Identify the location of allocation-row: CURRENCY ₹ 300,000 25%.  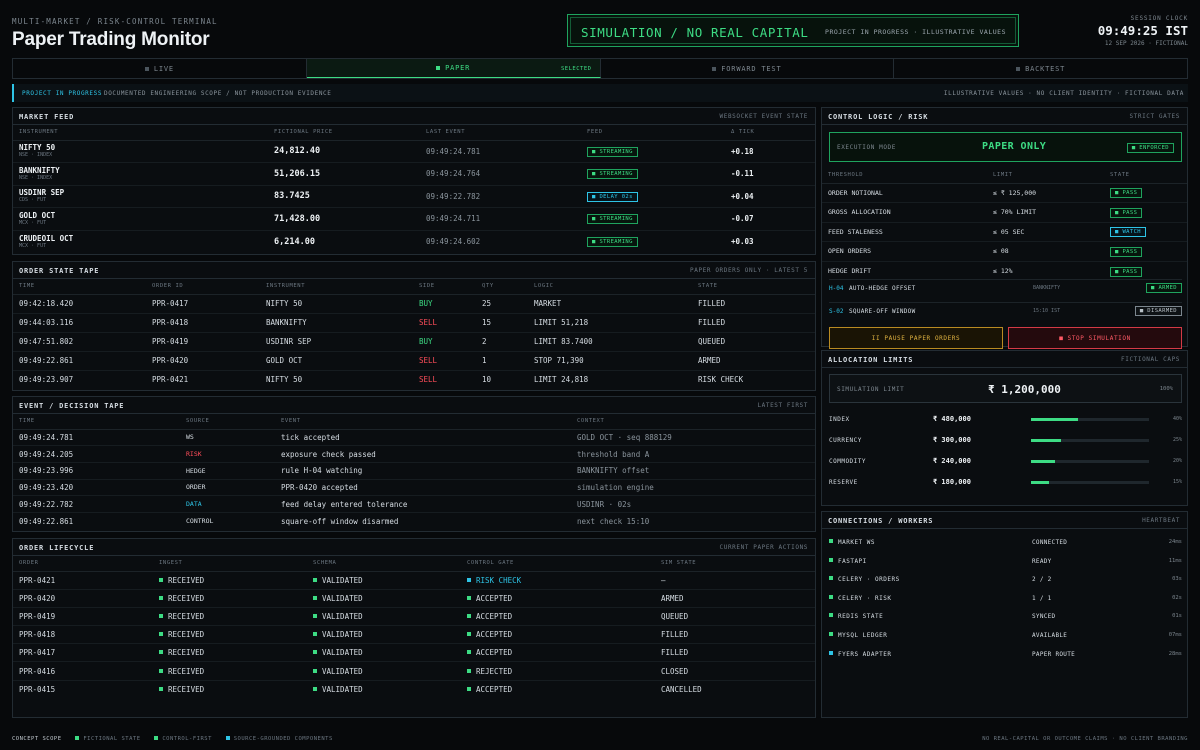
(1005, 440).